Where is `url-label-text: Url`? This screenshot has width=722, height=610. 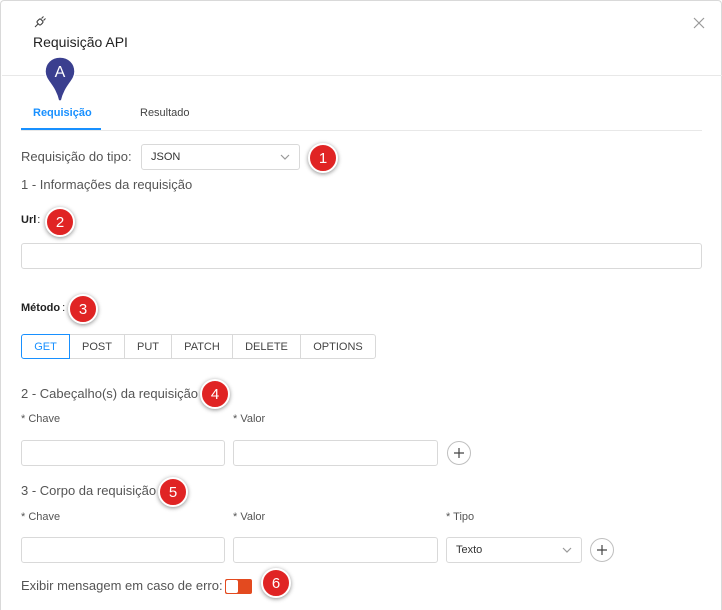
url-label-text: Url is located at coordinates (29, 220).